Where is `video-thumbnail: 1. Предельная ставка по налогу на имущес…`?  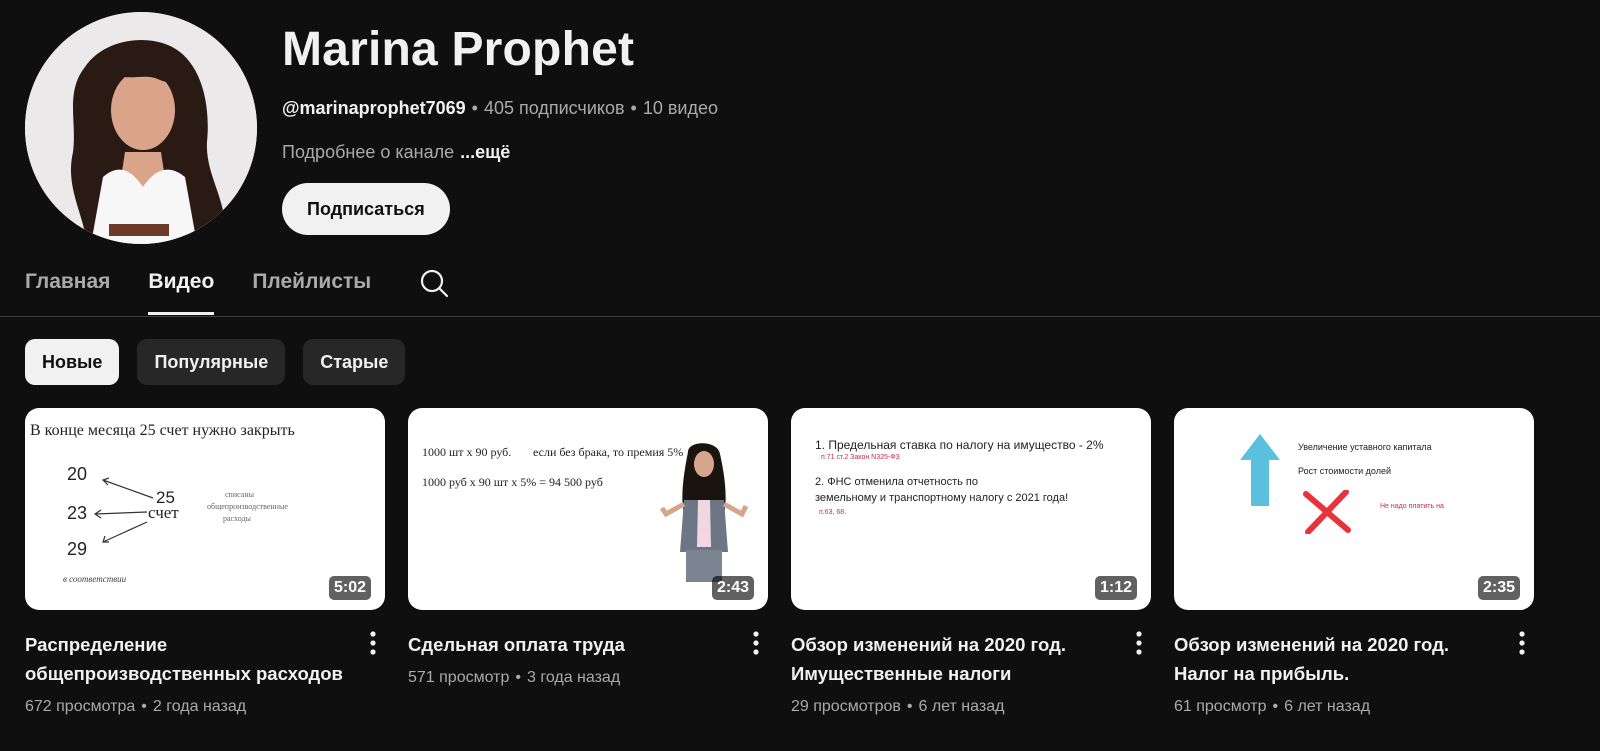 video-thumbnail: 1. Предельная ставка по налогу на имущес… is located at coordinates (971, 509).